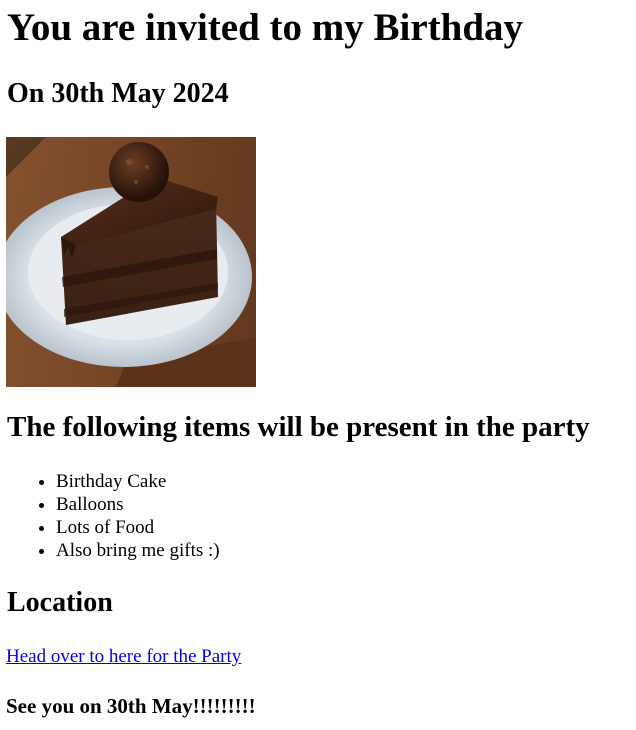 Image resolution: width=636 pixels, height=730 pixels. What do you see at coordinates (123, 657) in the screenshot?
I see `party-location-link: Head over to here for the Party` at bounding box center [123, 657].